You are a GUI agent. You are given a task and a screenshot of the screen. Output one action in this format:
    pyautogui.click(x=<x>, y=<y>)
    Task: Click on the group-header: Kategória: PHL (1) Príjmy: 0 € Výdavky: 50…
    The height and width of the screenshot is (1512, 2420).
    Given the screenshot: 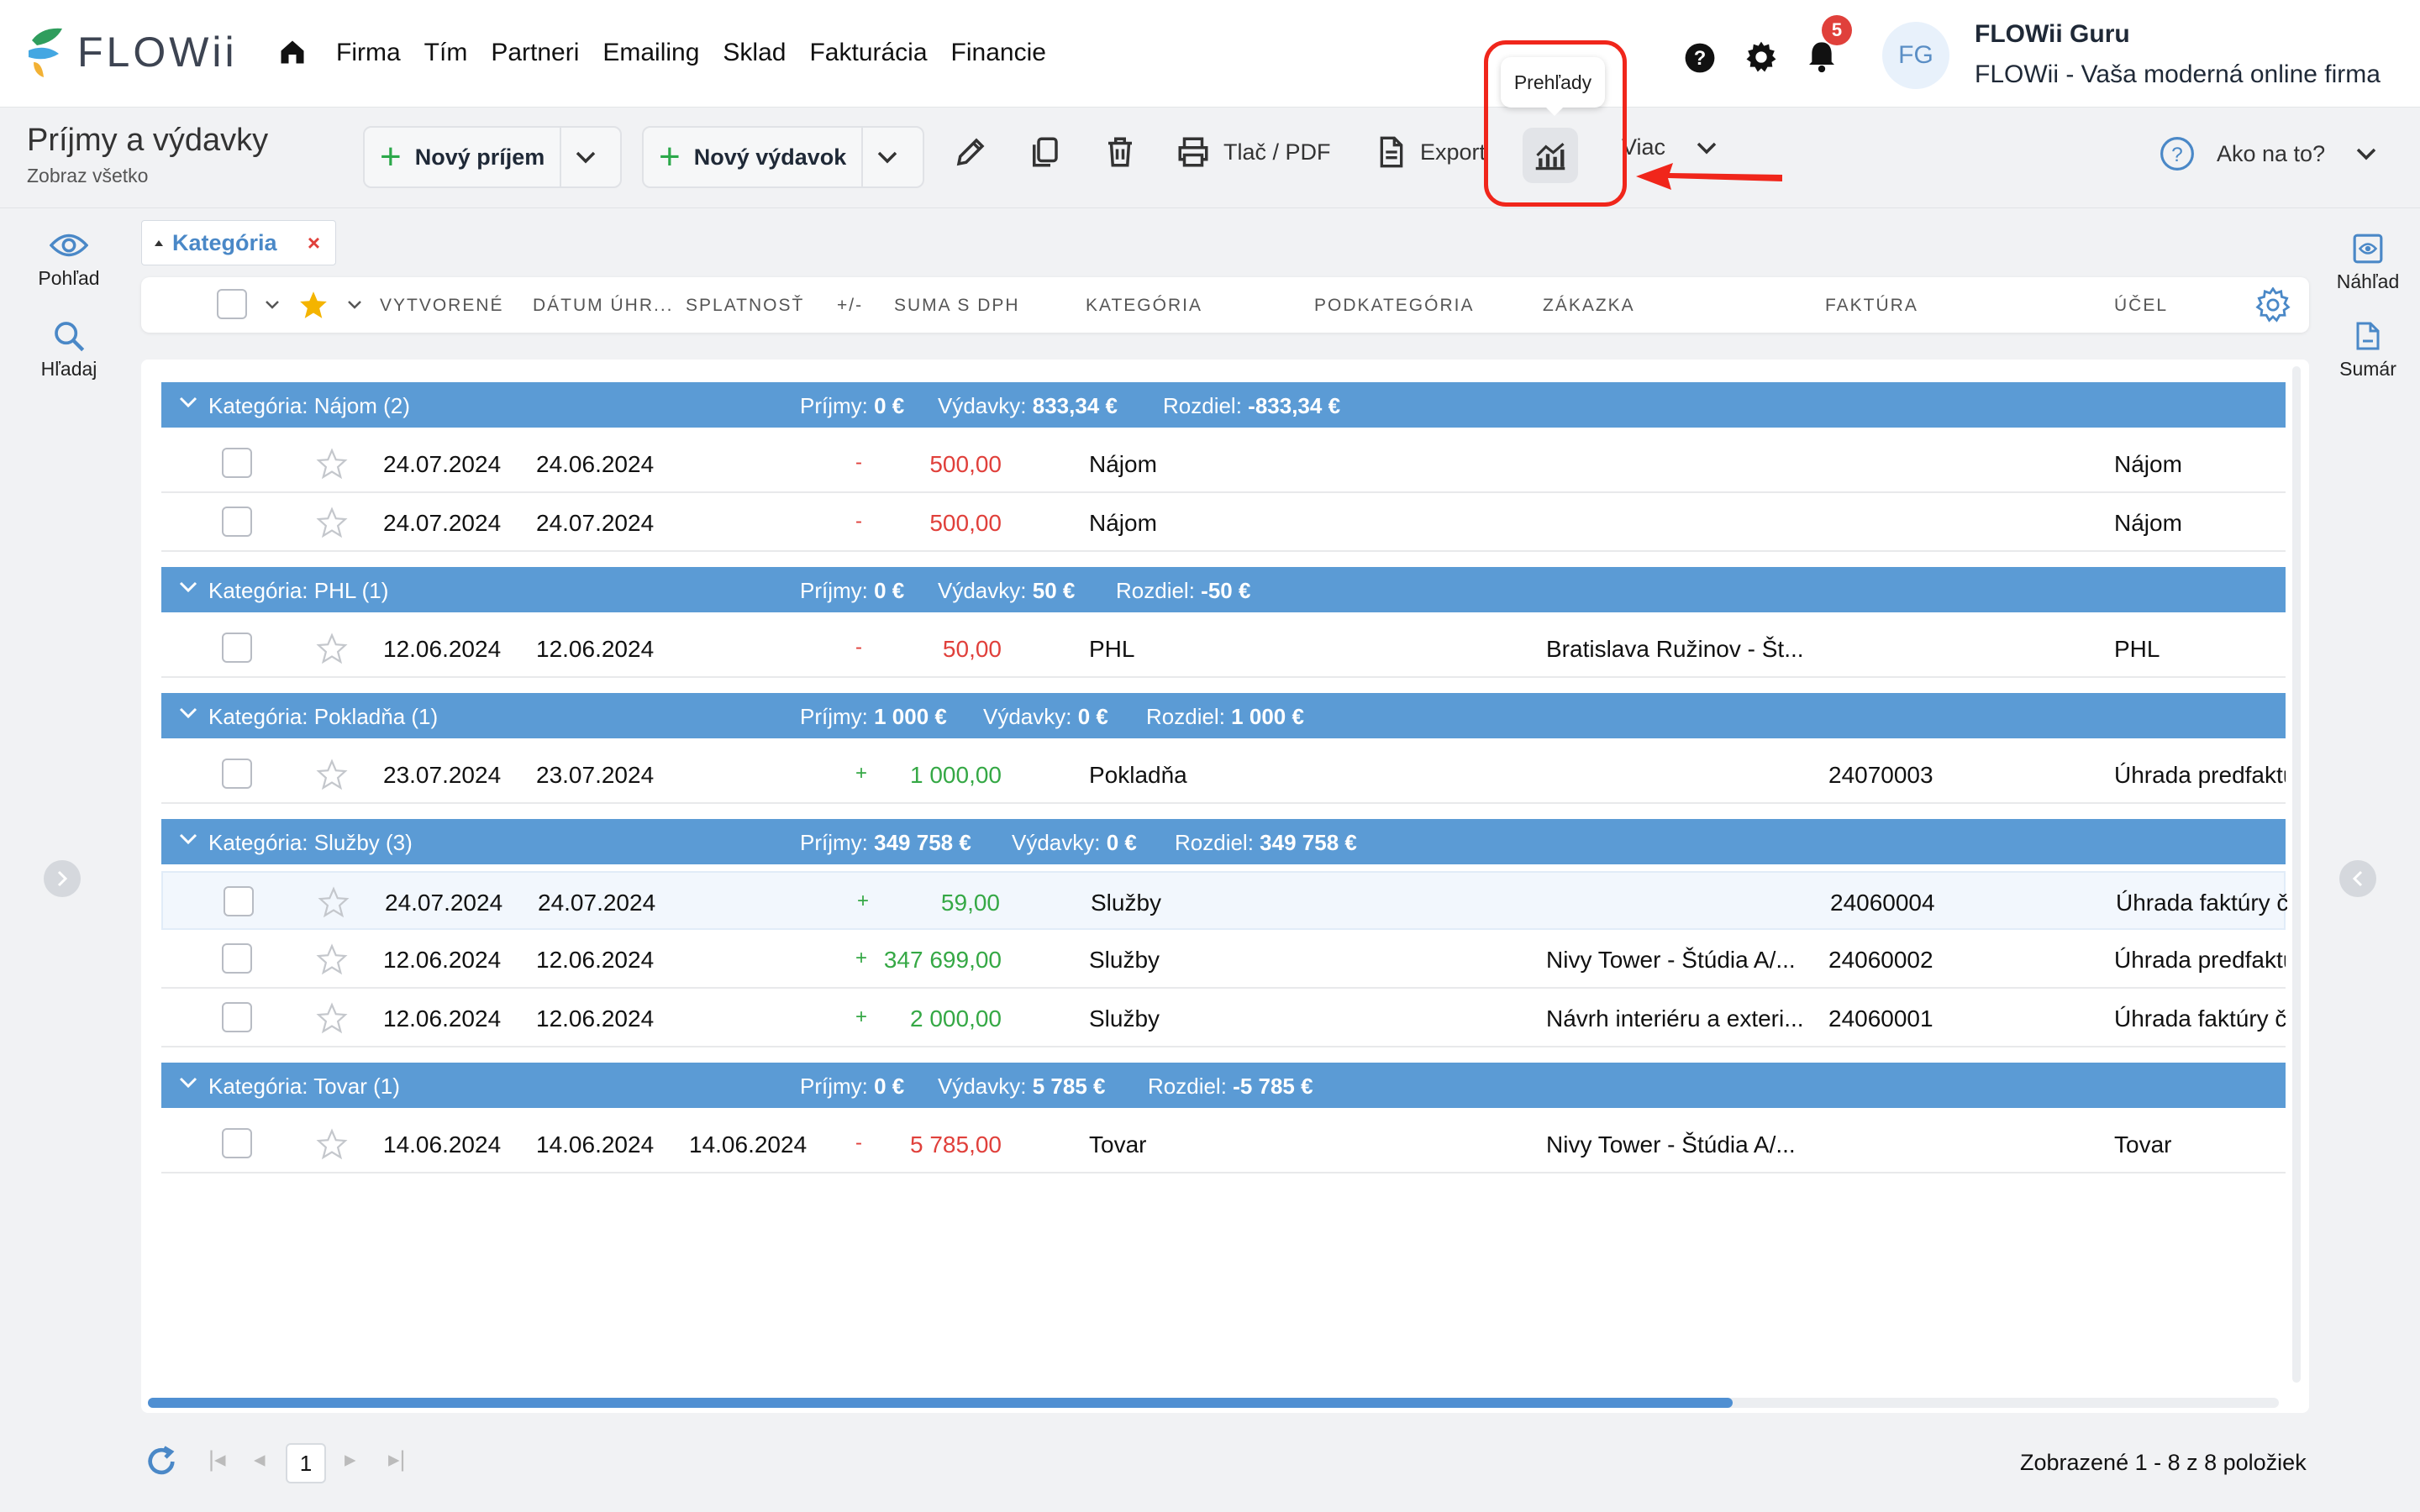 What is the action you would take?
    pyautogui.click(x=1224, y=589)
    